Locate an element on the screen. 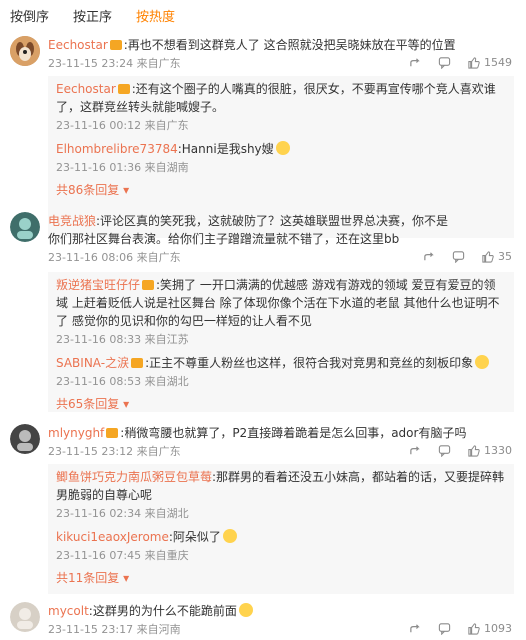 The width and height of the screenshot is (526, 640). reply-meta: 23-11-16 00:12 来自广东 is located at coordinates (122, 125).